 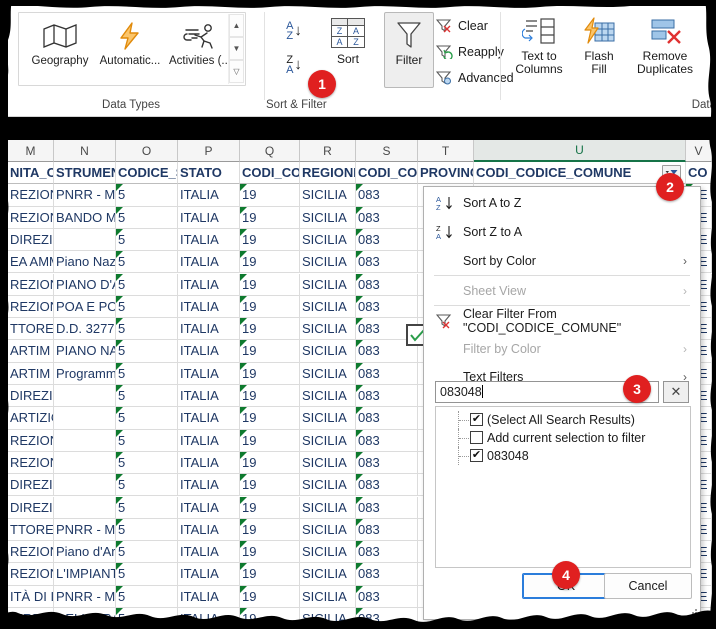 What do you see at coordinates (85, 217) in the screenshot?
I see `grid-cell: BANDO M` at bounding box center [85, 217].